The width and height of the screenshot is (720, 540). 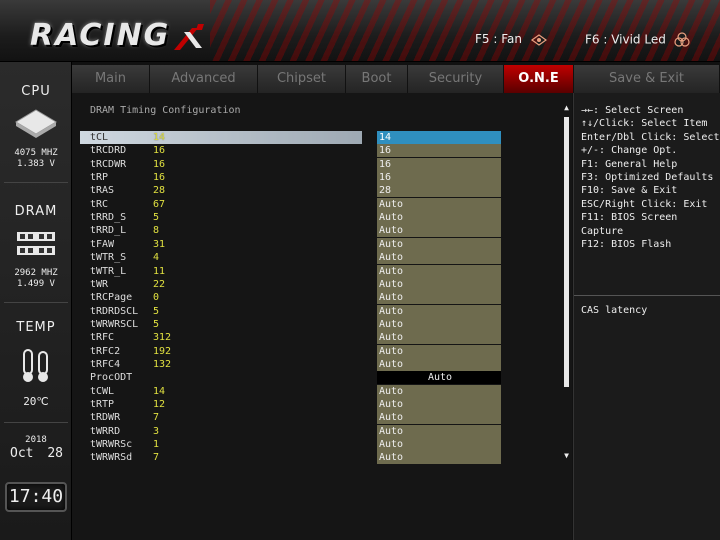 What do you see at coordinates (221, 257) in the screenshot?
I see `timing-row-twtr_s: tWTR_S 4` at bounding box center [221, 257].